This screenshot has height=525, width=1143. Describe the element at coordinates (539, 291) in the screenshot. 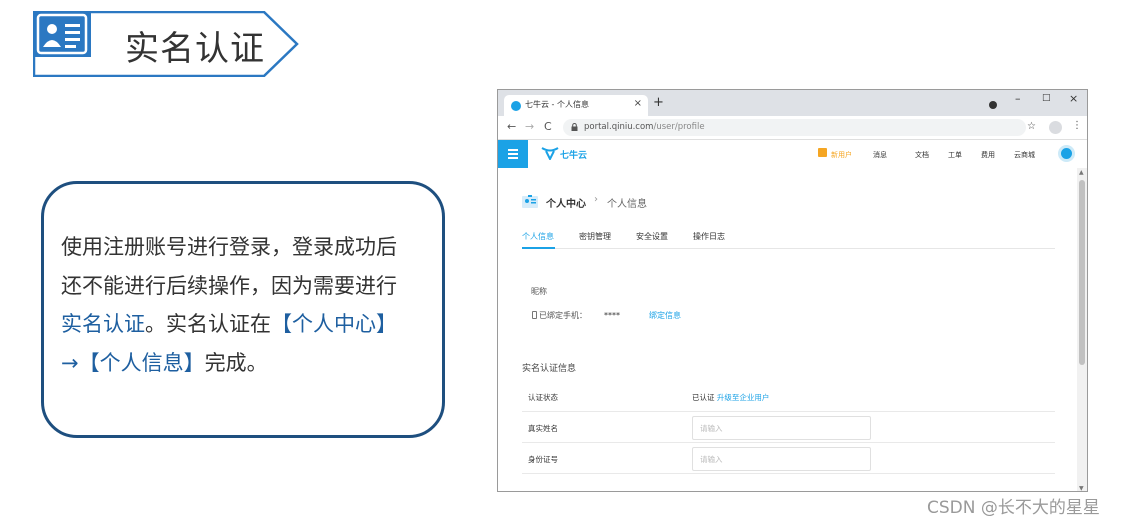

I see `nickname-label: 昵称` at that location.